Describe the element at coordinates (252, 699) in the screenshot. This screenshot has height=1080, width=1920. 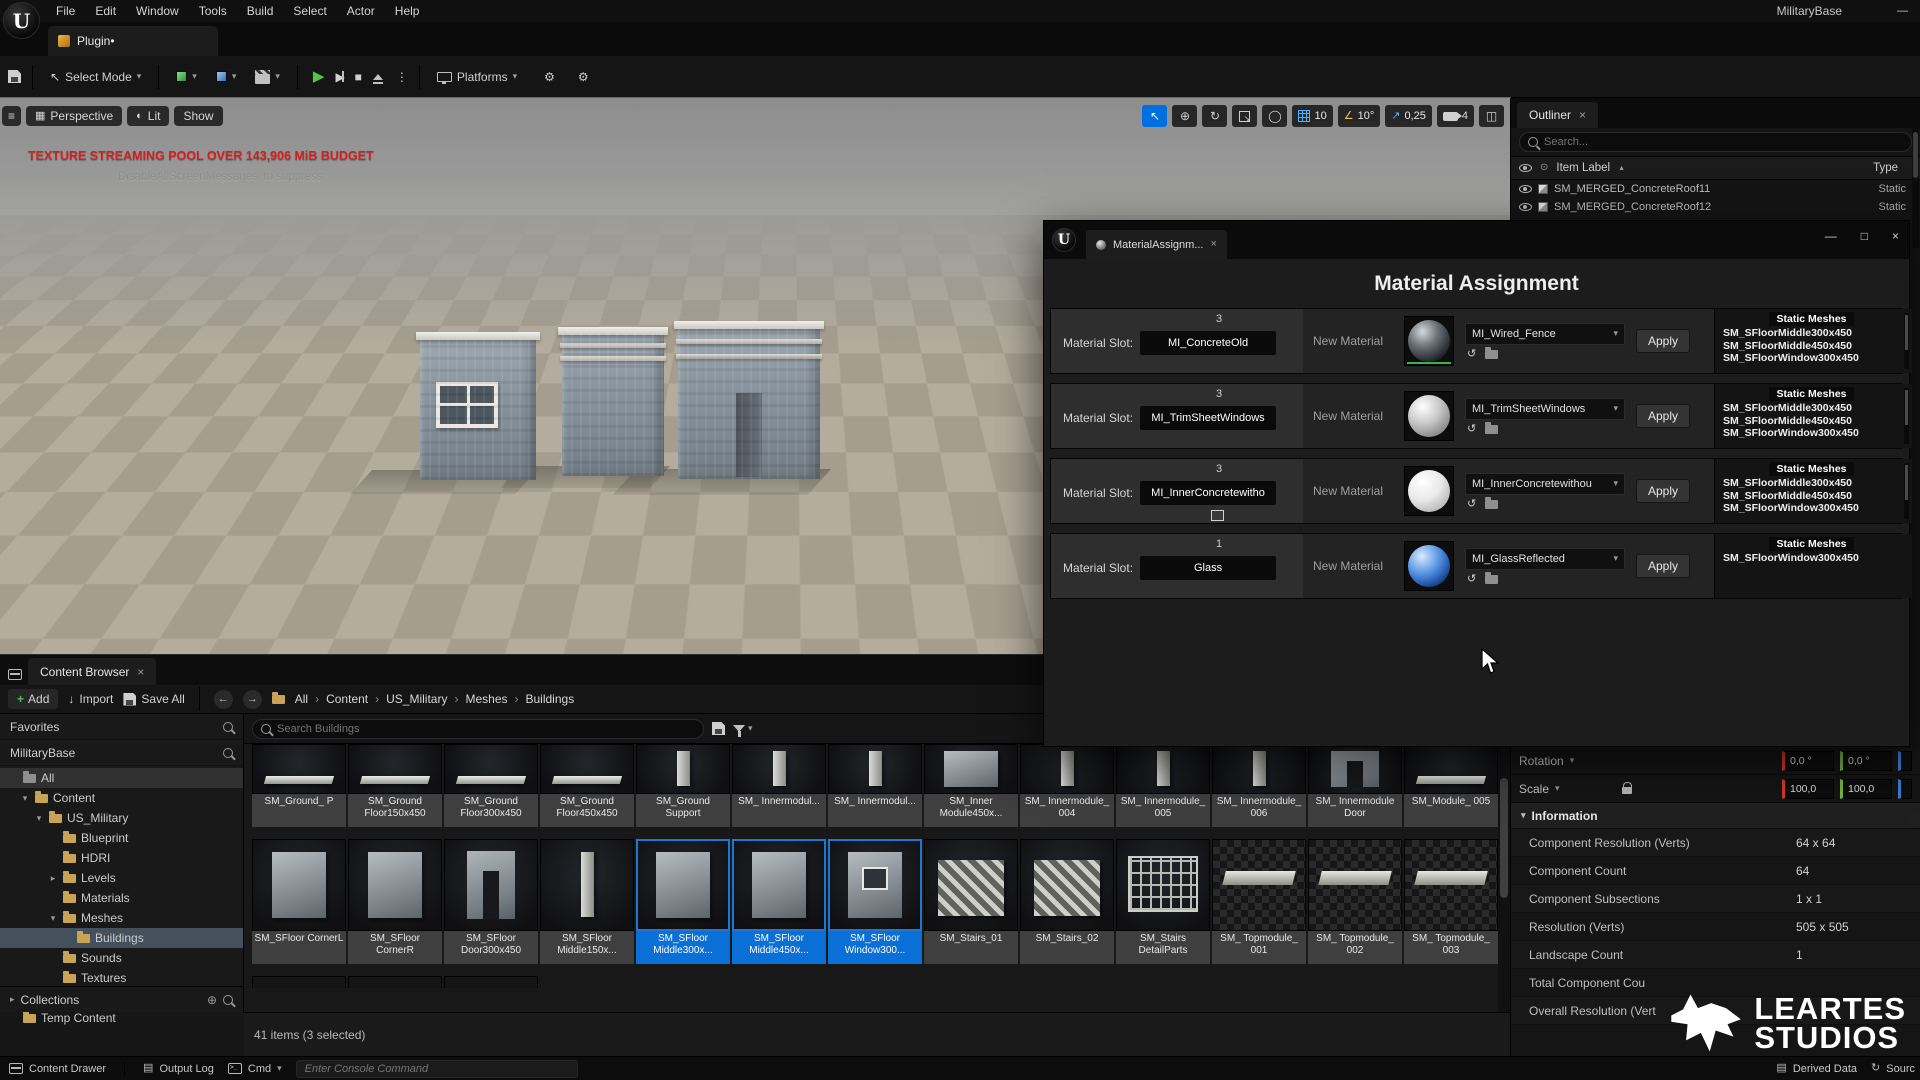
I see `forward-button` at that location.